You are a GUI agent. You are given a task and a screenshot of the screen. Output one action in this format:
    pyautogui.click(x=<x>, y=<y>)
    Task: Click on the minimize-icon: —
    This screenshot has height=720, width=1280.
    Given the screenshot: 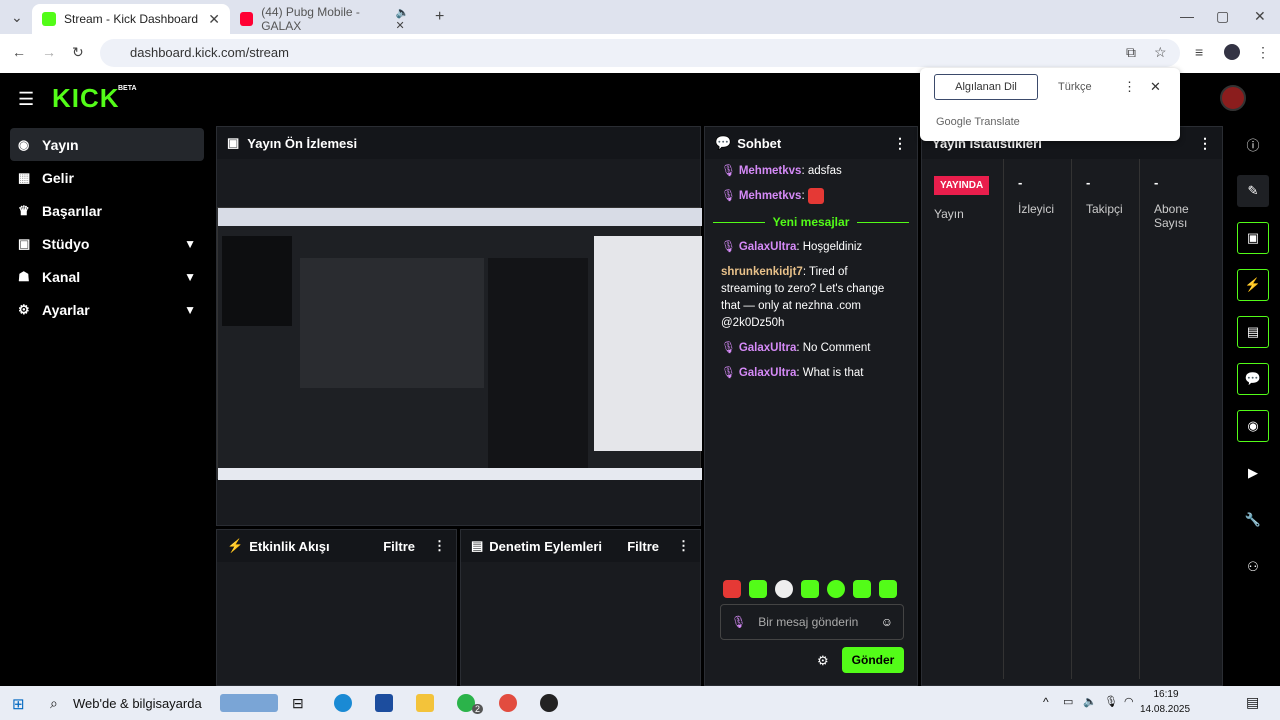 What is the action you would take?
    pyautogui.click(x=1187, y=16)
    